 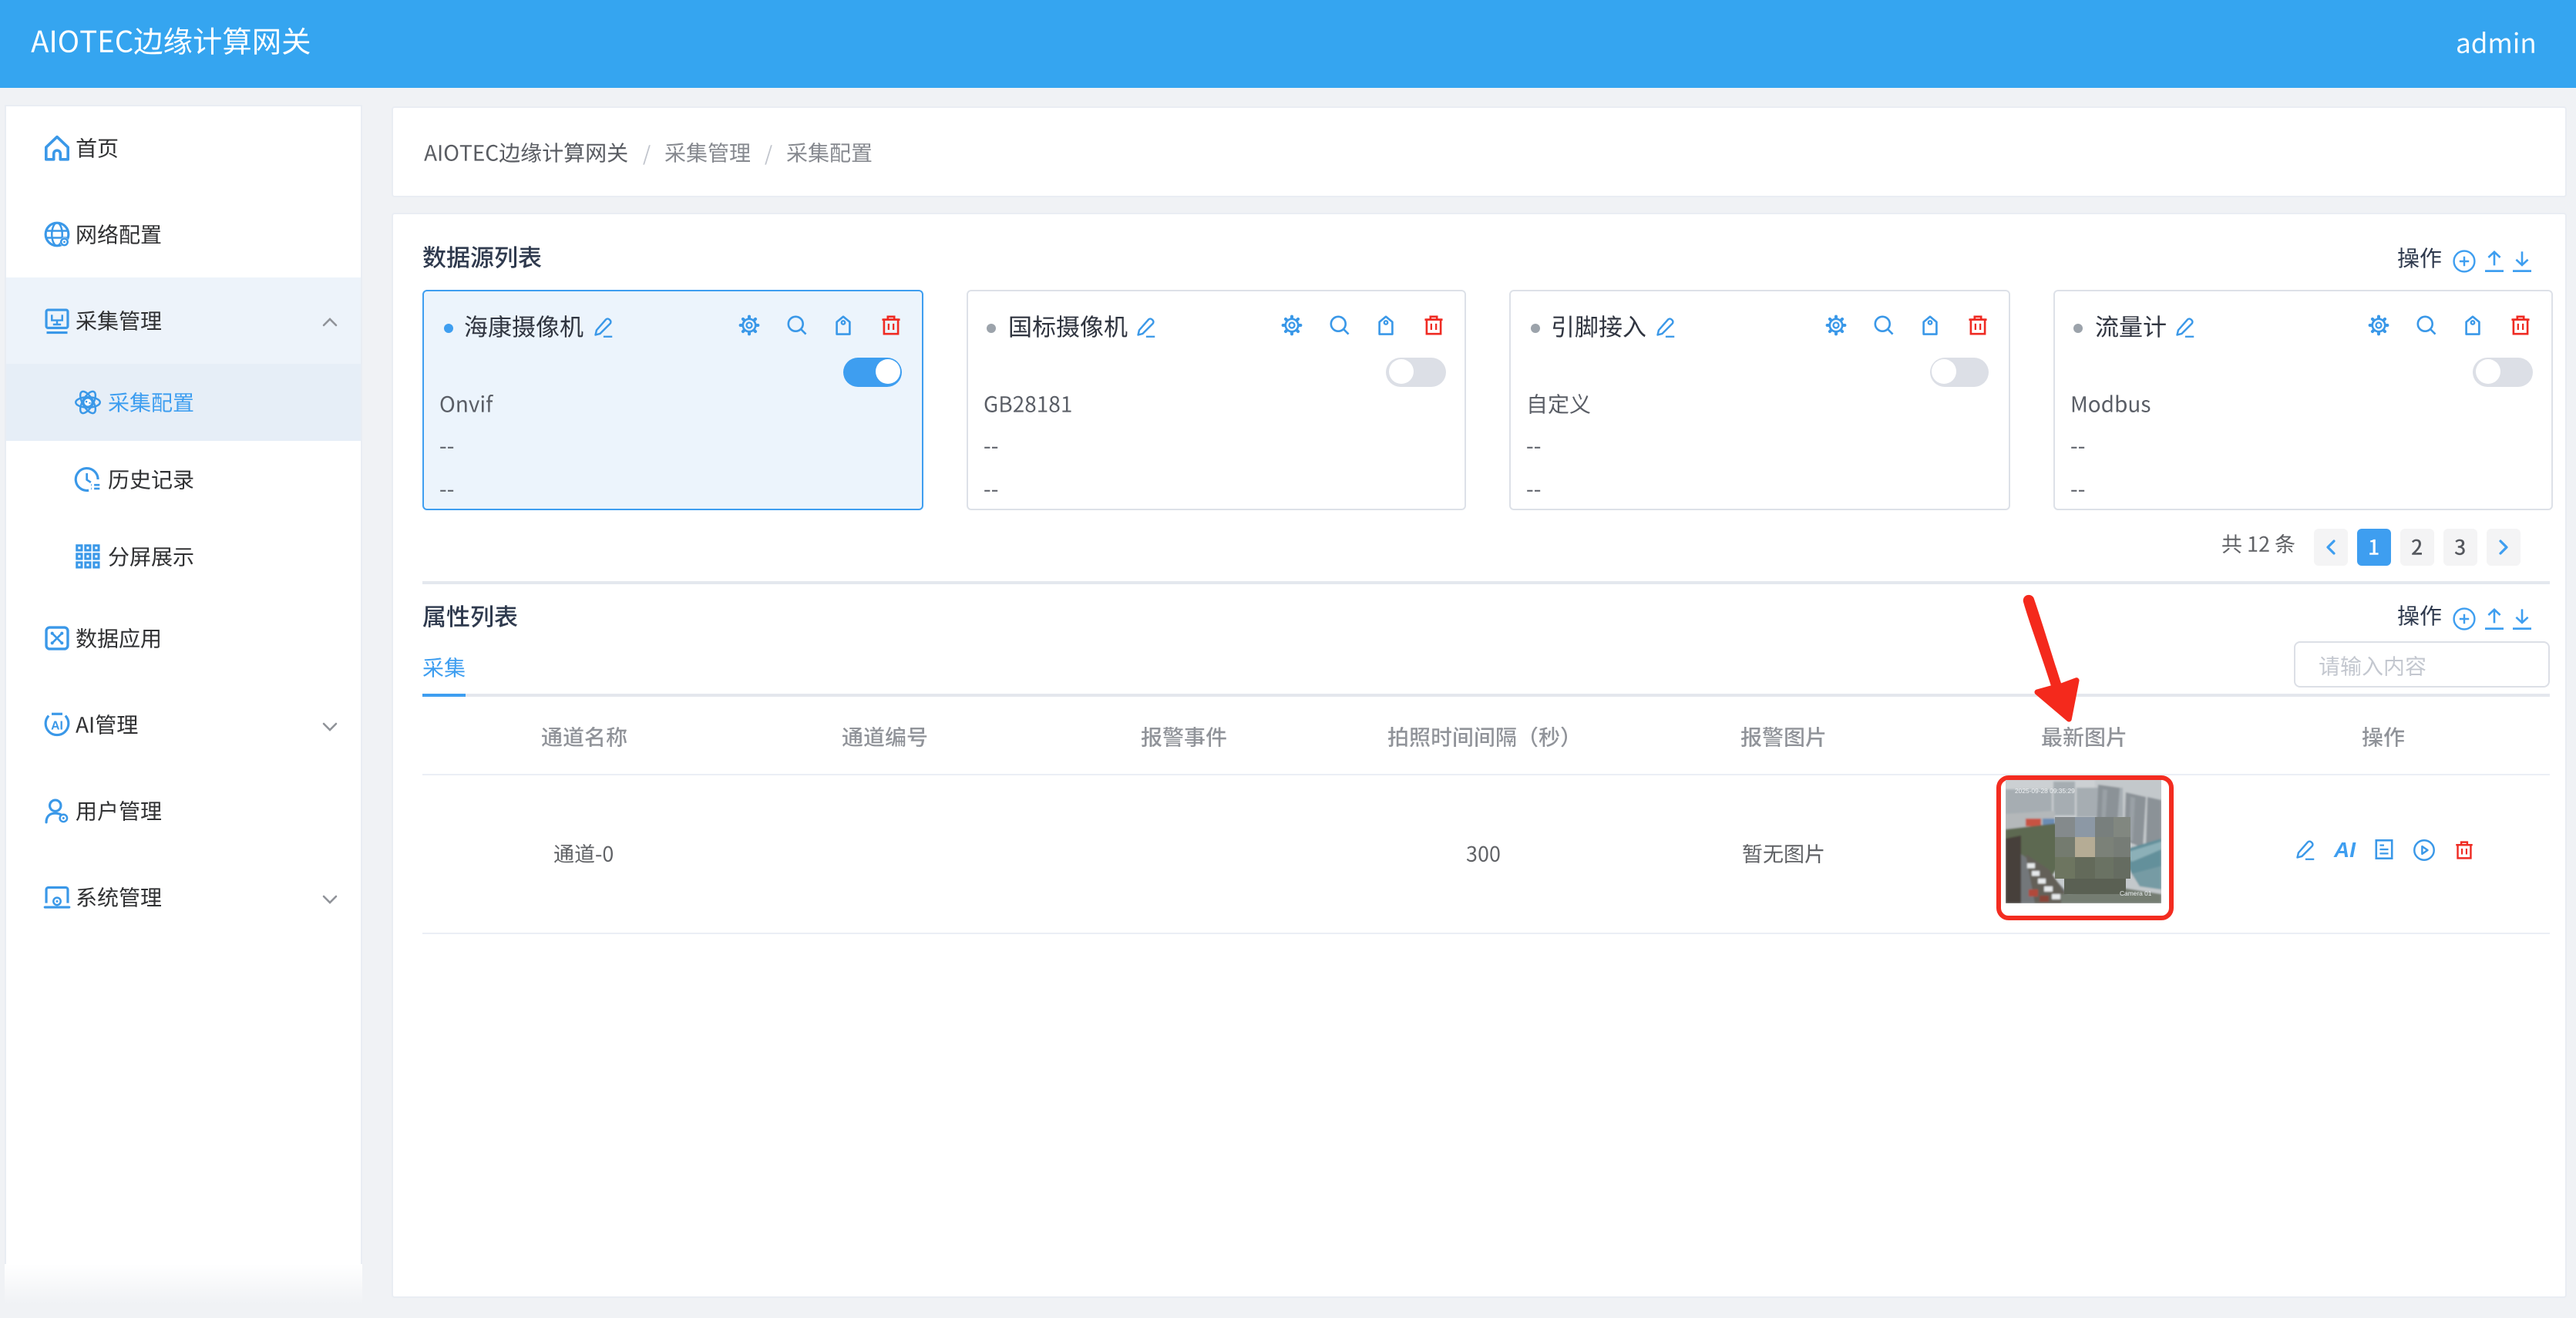 What do you see at coordinates (58, 725) in the screenshot?
I see `svg-text: AI` at bounding box center [58, 725].